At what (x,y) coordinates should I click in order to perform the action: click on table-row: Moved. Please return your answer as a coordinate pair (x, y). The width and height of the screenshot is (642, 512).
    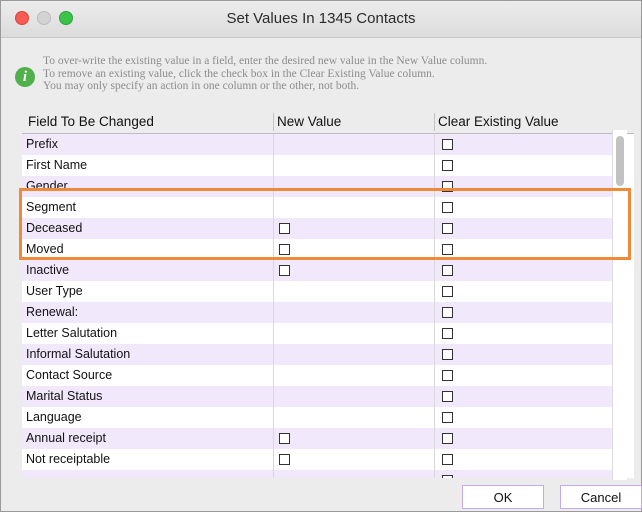
    Looking at the image, I should click on (323, 249).